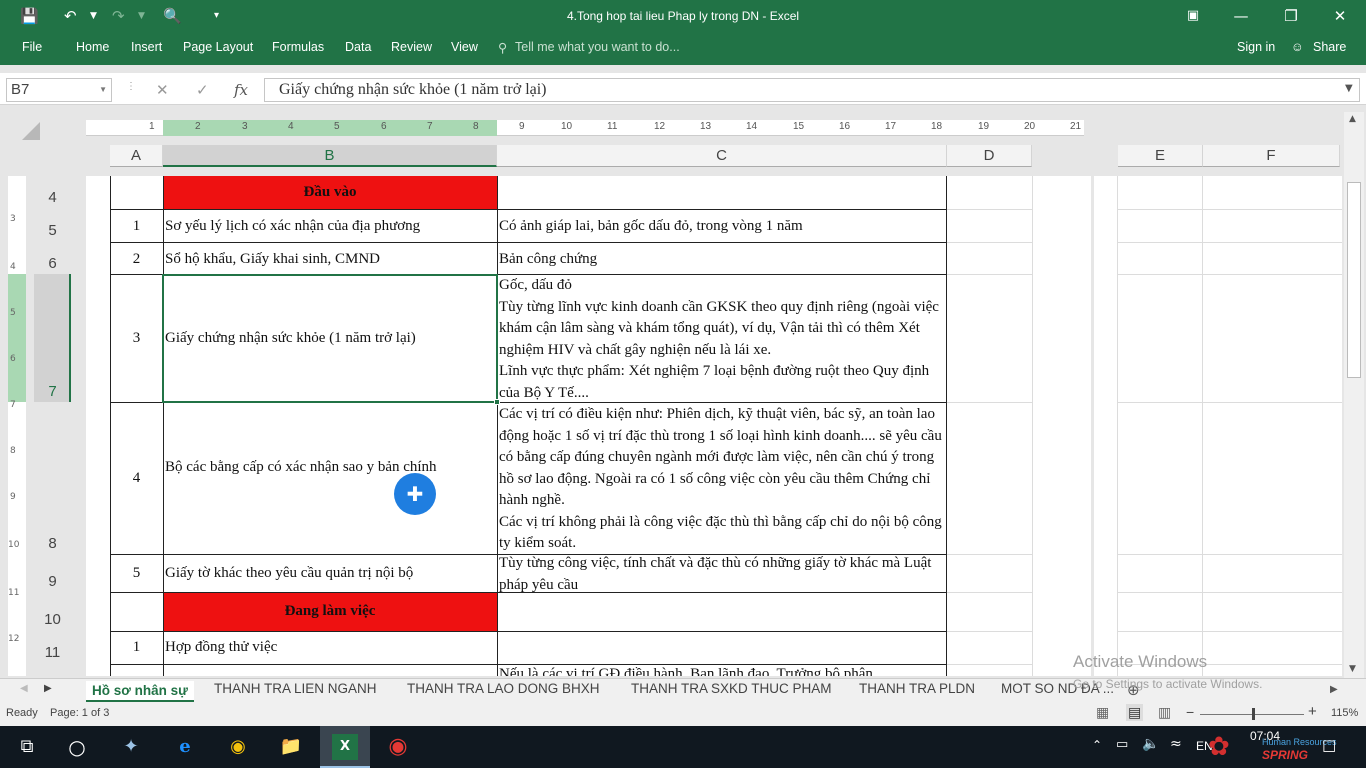 The image size is (1366, 768). I want to click on row-header-4: 4, so click(52, 197).